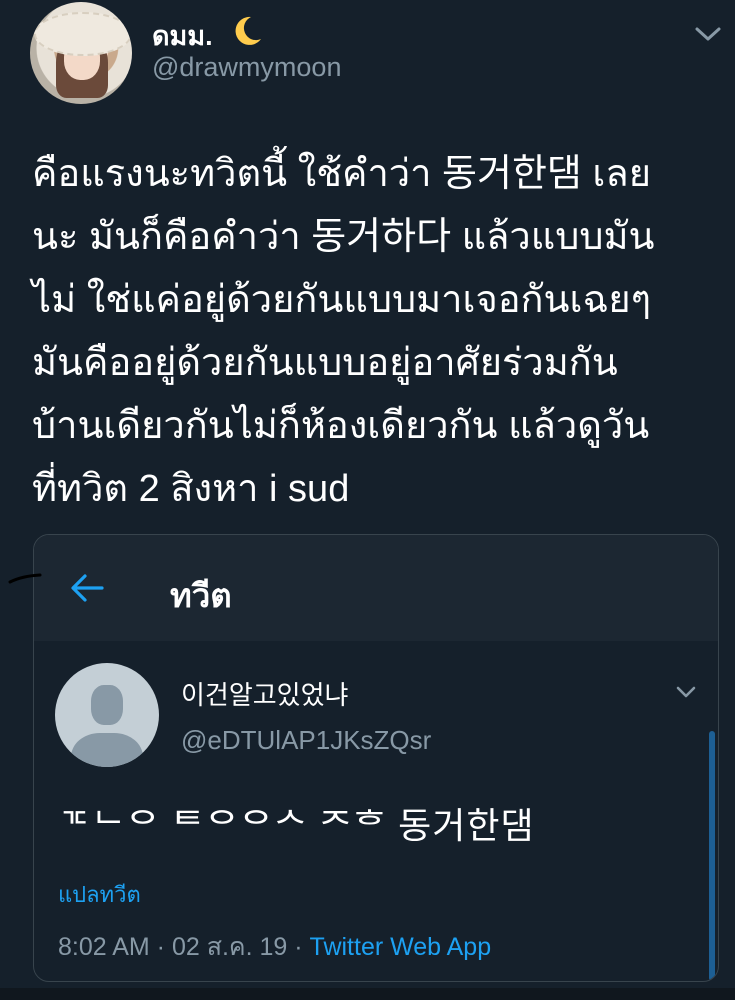 This screenshot has height=1000, width=735. Describe the element at coordinates (306, 740) in the screenshot. I see `quoted-author-handle: @eDTUlAP1JKsZQsr` at that location.